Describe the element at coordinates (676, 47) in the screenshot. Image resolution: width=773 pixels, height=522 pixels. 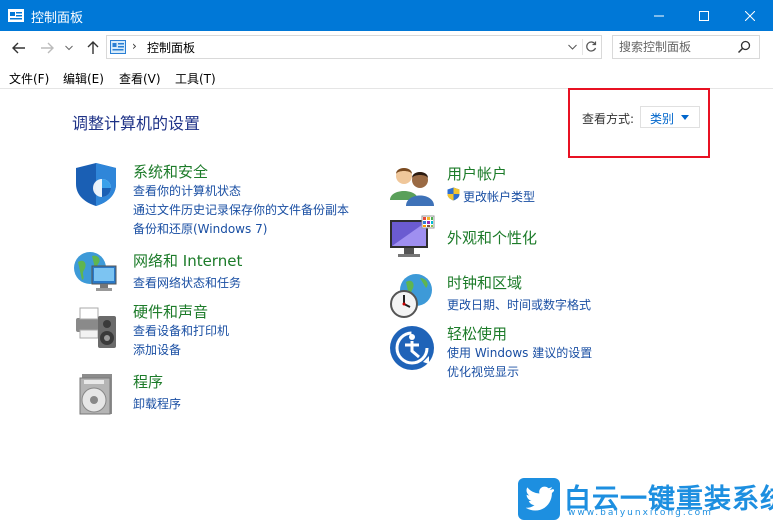
I see `search-input` at that location.